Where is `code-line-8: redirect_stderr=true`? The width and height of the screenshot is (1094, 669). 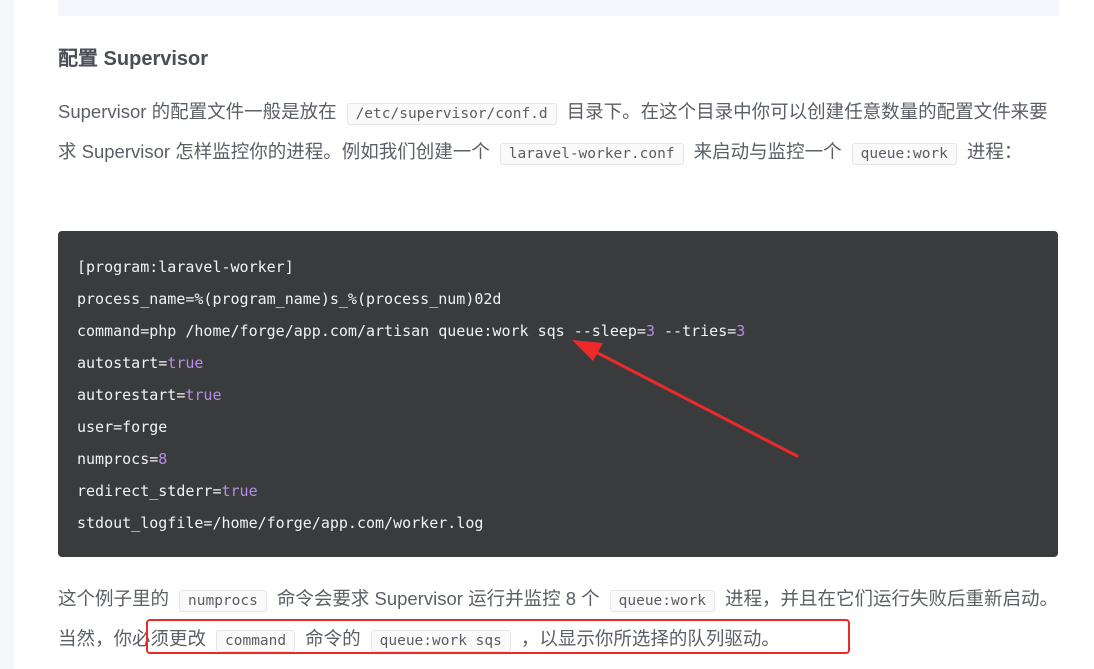 code-line-8: redirect_stderr=true is located at coordinates (167, 491).